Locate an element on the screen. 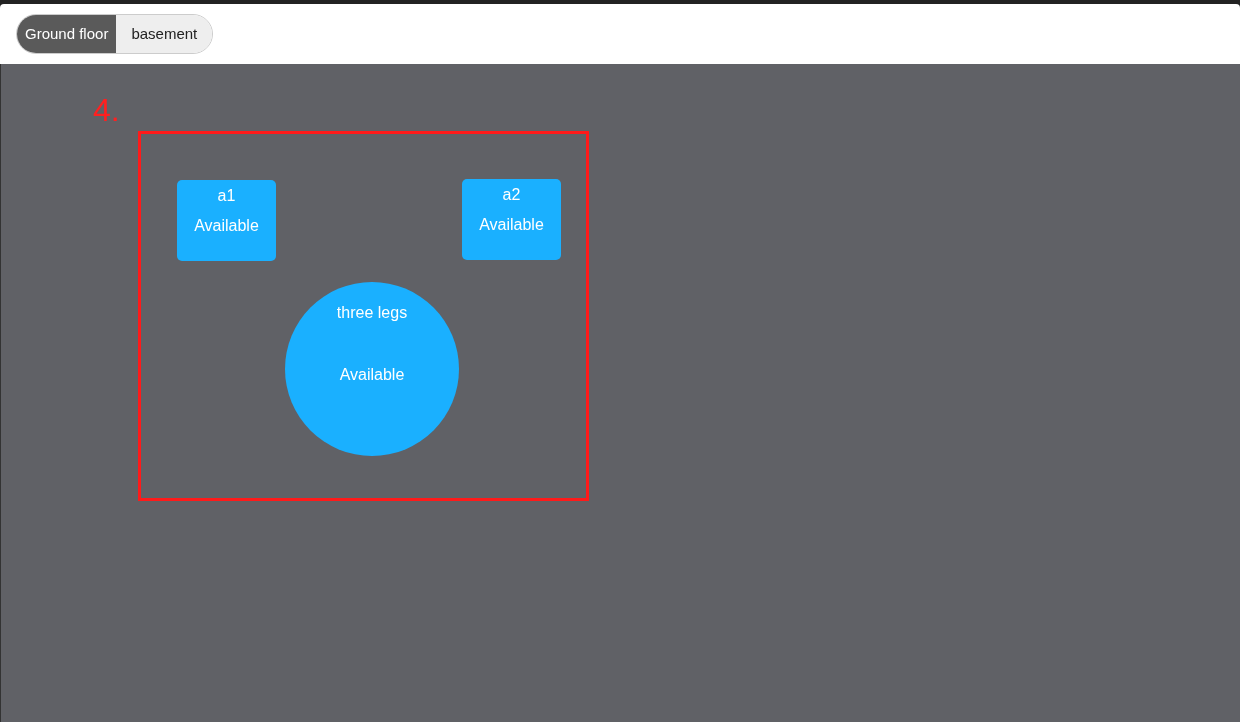  square-table: a2 Available is located at coordinates (511, 219).